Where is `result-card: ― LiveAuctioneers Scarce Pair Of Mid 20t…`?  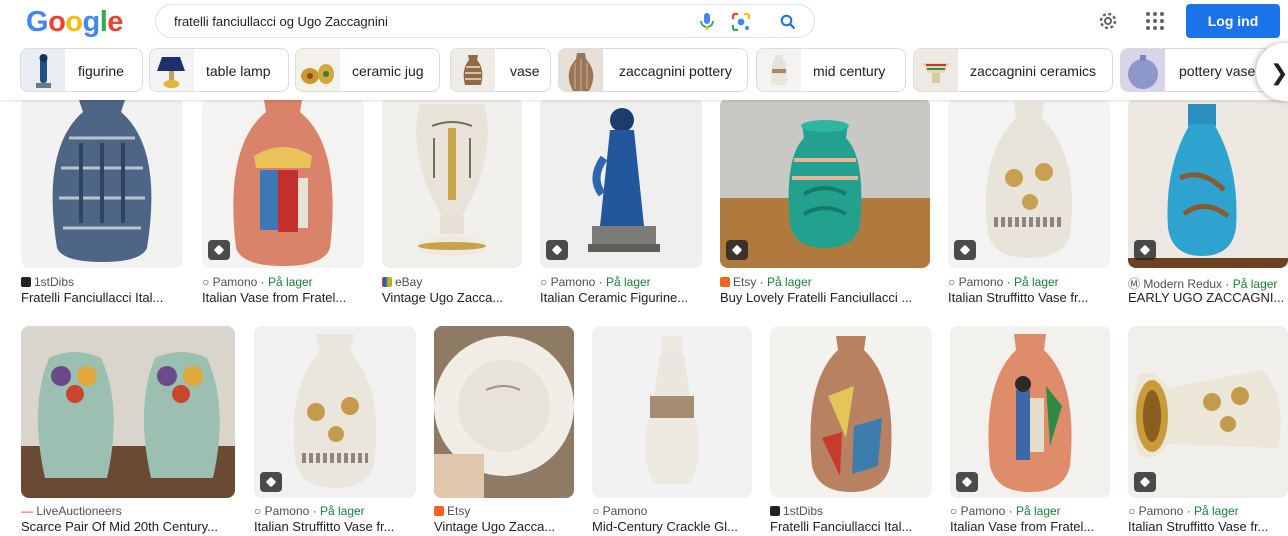 result-card: ― LiveAuctioneers Scarce Pair Of Mid 20t… is located at coordinates (128, 431).